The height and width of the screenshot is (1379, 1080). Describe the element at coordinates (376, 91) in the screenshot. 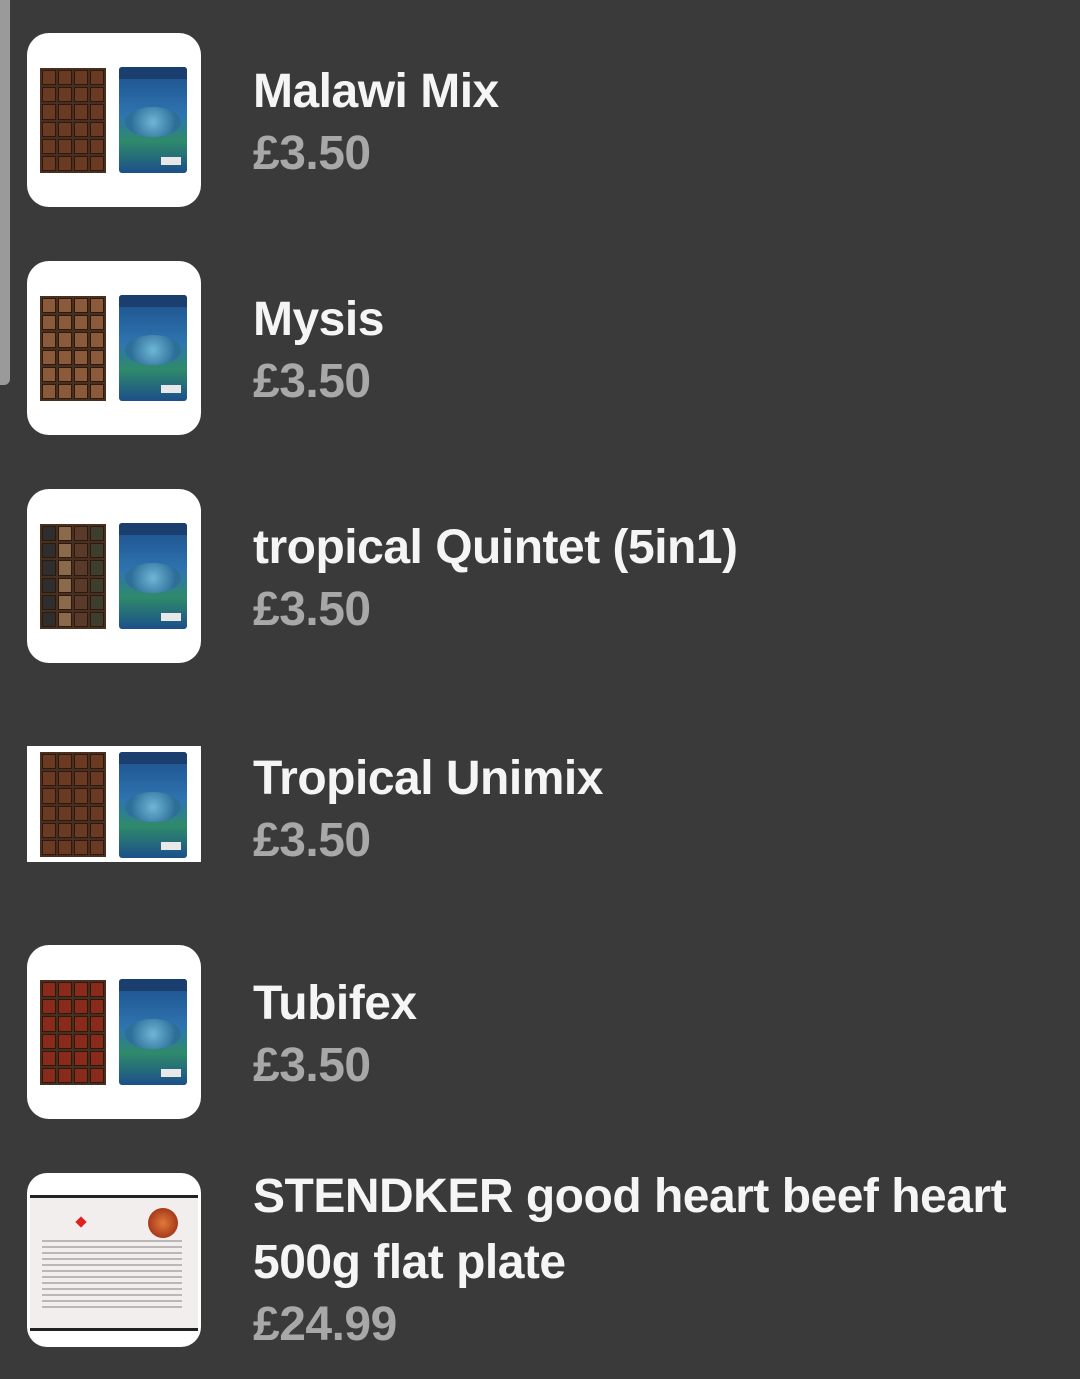

I see `product-name: Malawi Mix` at that location.